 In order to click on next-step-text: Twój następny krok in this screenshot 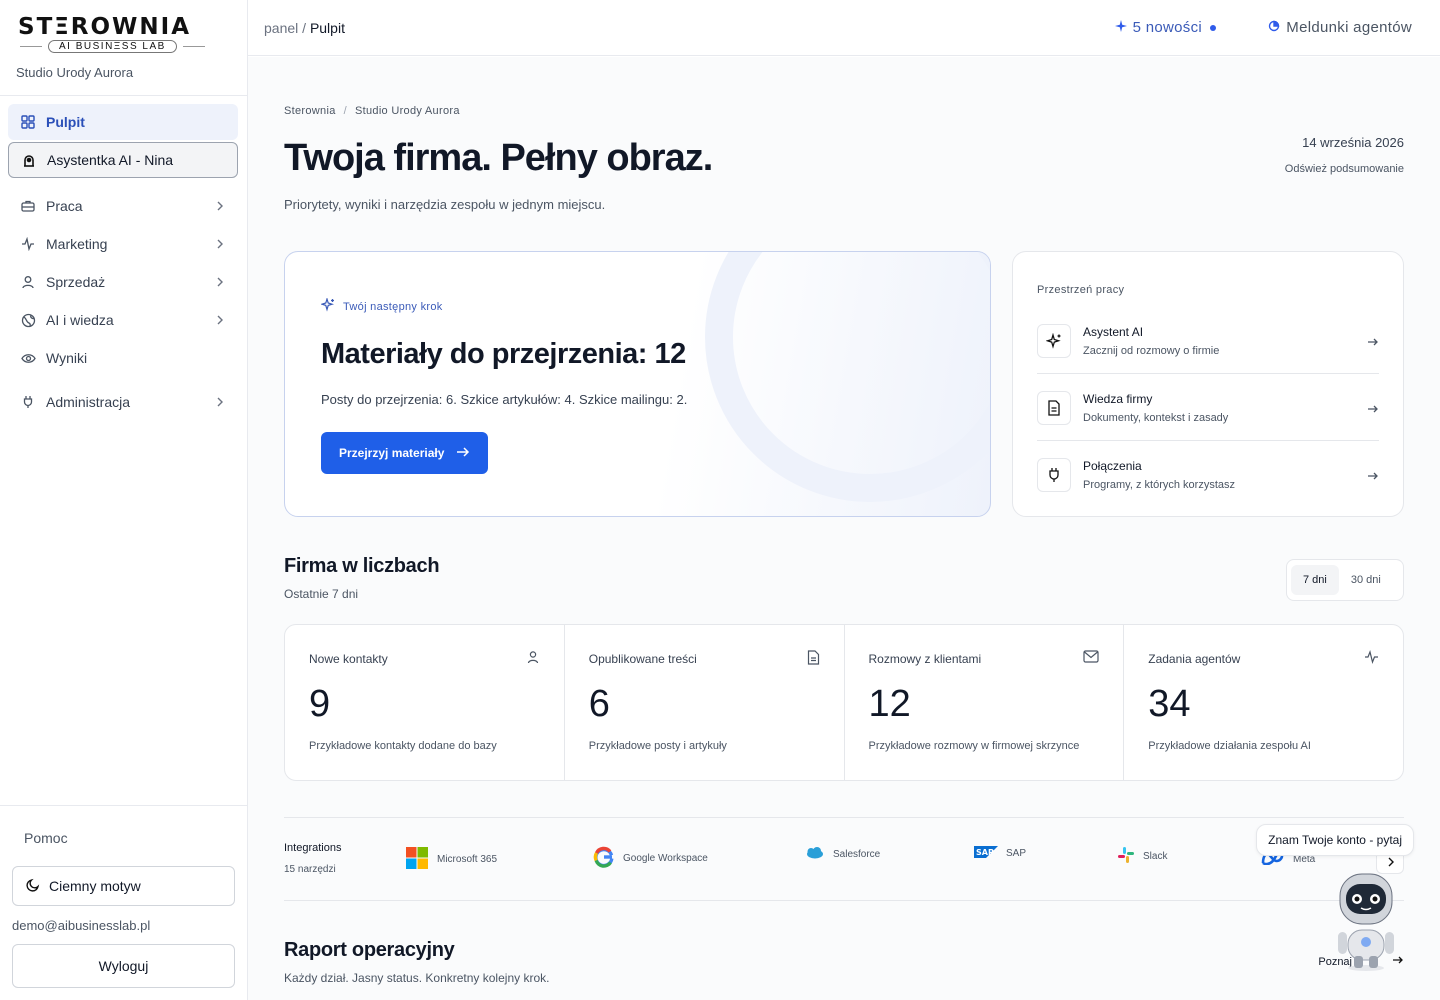, I will do `click(393, 306)`.